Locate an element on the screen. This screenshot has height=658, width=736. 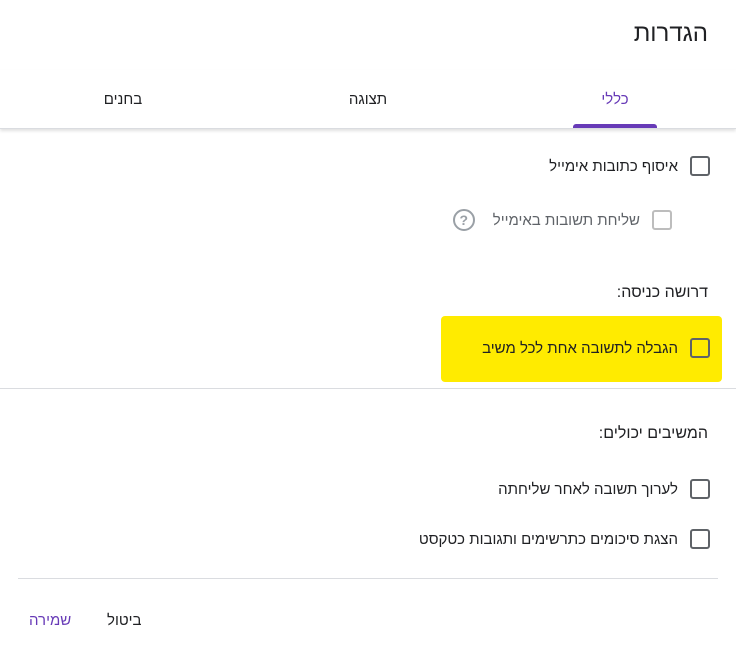
edit-after-submit-row: לערוך תשובה לאחר שליחתה is located at coordinates (604, 489).